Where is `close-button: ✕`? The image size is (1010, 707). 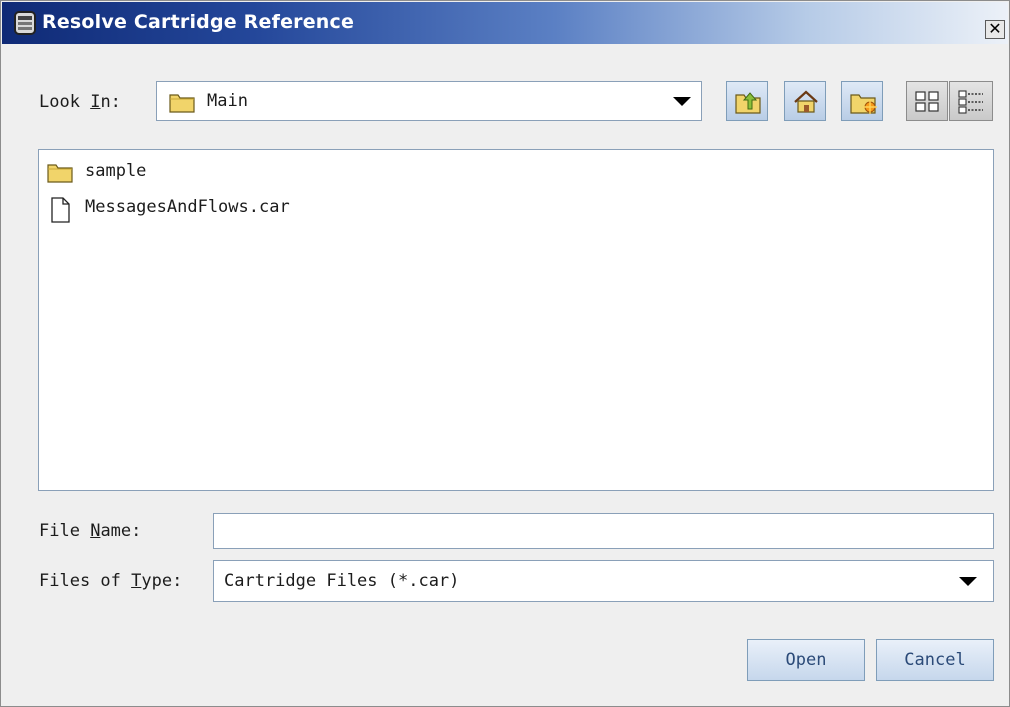 close-button: ✕ is located at coordinates (995, 29).